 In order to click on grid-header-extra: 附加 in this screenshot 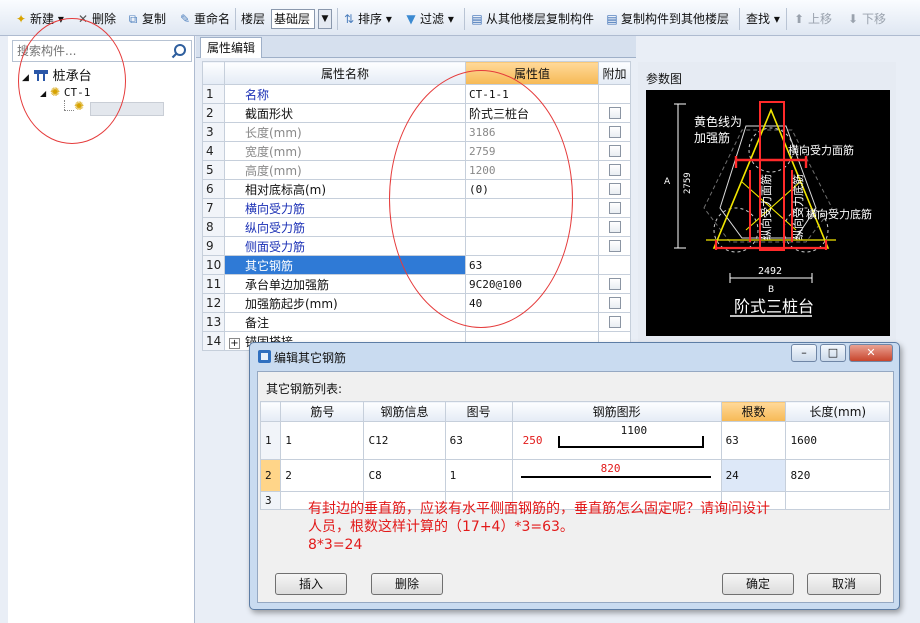, I will do `click(614, 73)`.